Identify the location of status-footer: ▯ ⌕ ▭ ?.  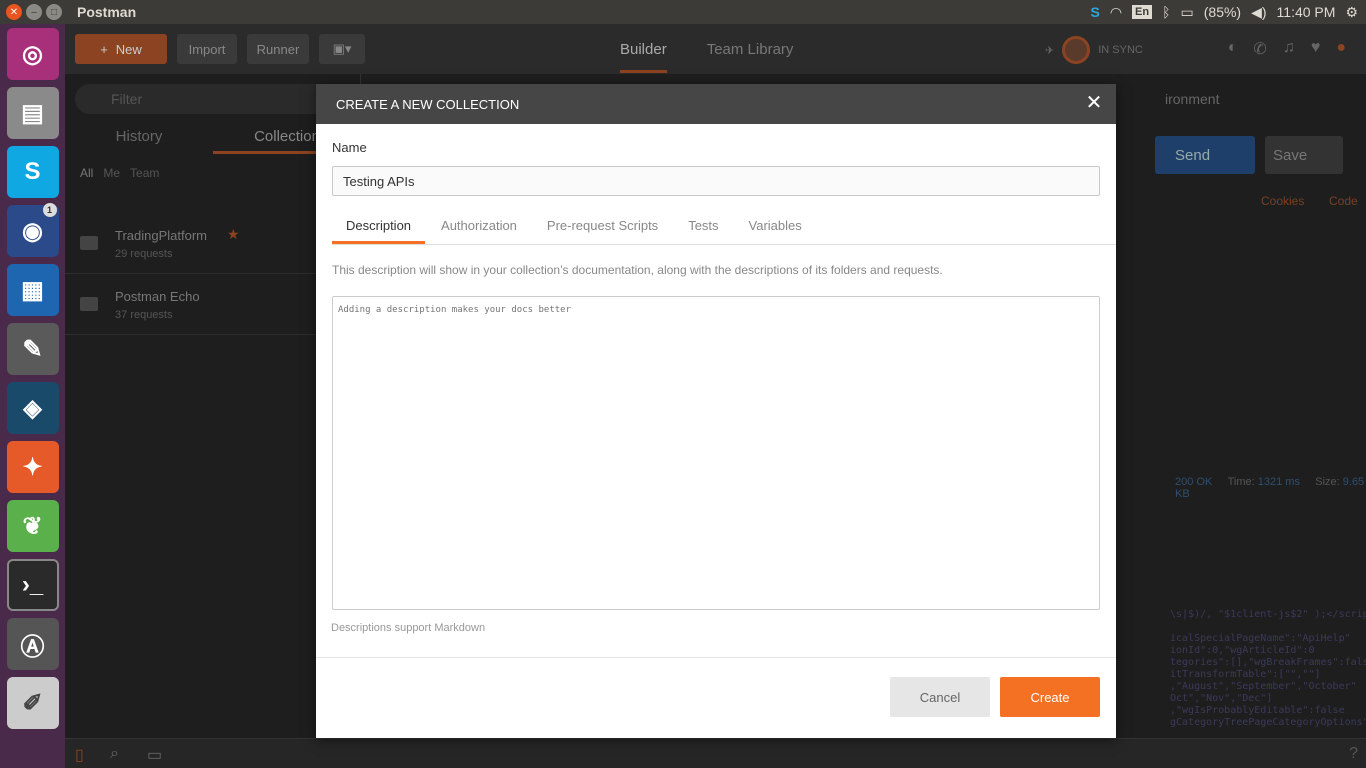
(715, 753).